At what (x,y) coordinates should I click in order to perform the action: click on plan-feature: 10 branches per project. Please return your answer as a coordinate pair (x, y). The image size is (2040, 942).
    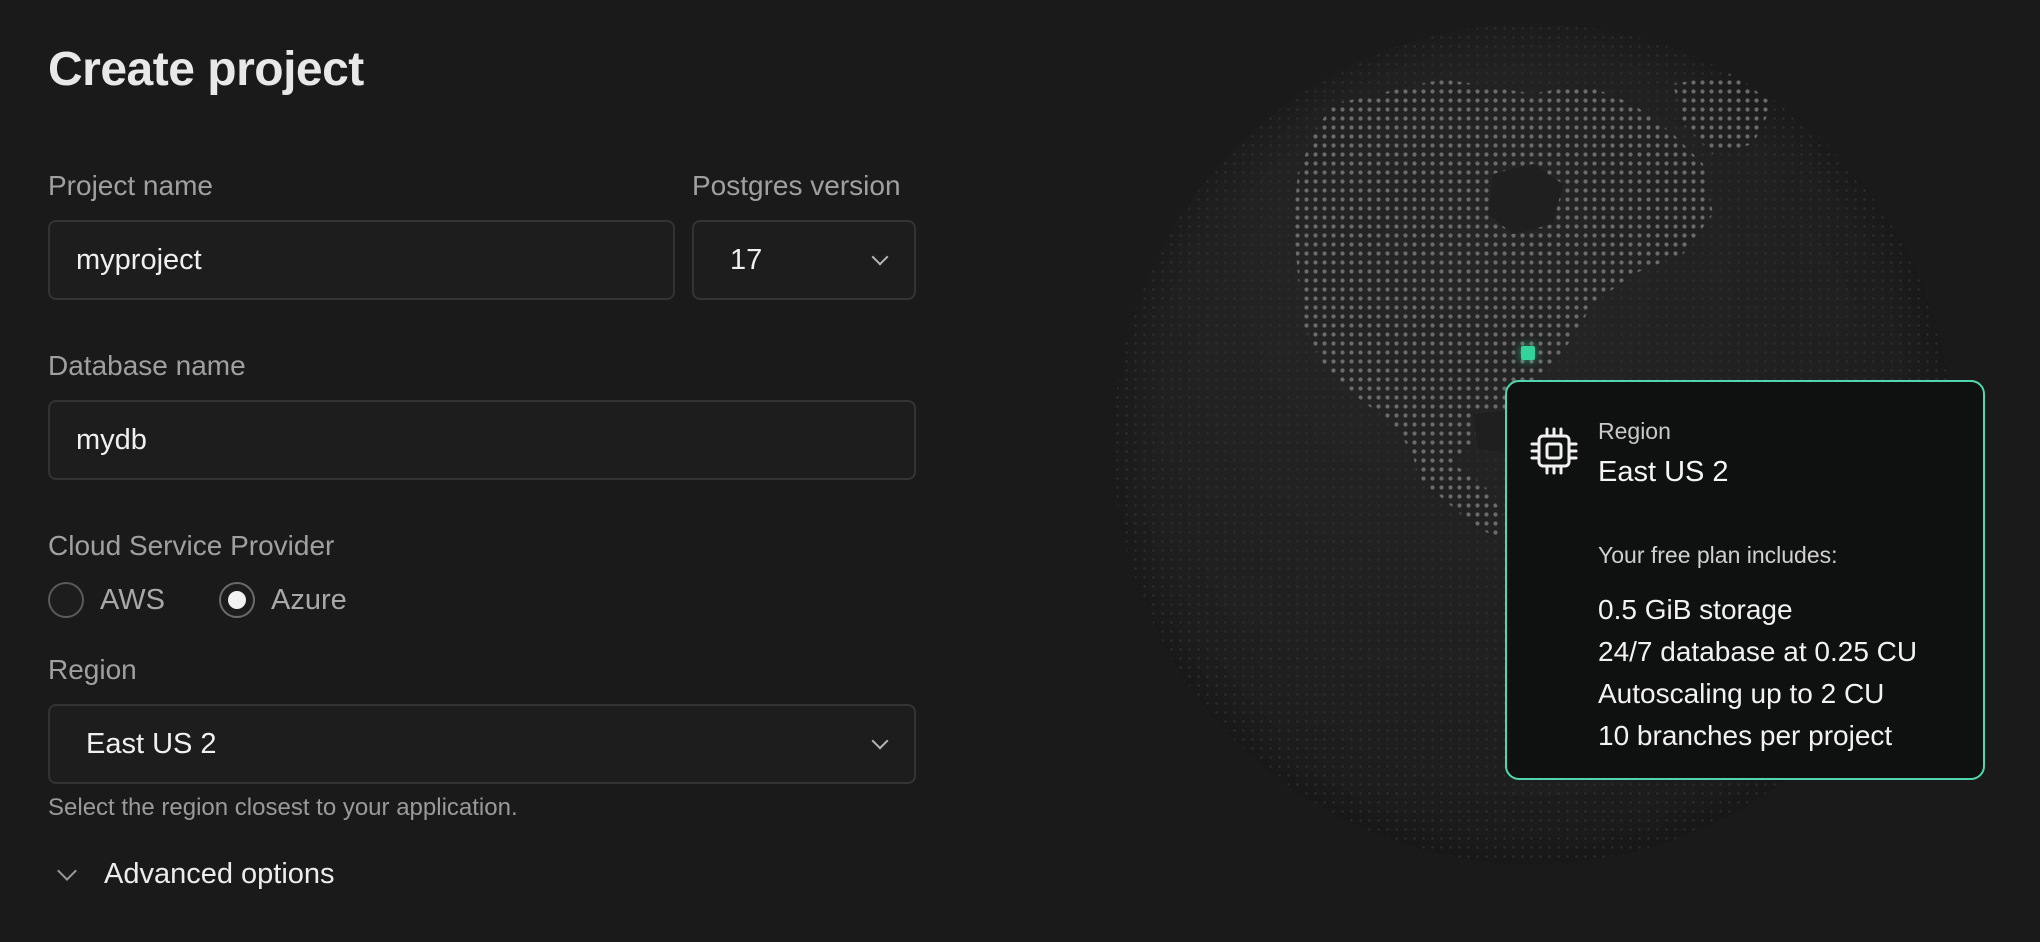
    Looking at the image, I should click on (1745, 735).